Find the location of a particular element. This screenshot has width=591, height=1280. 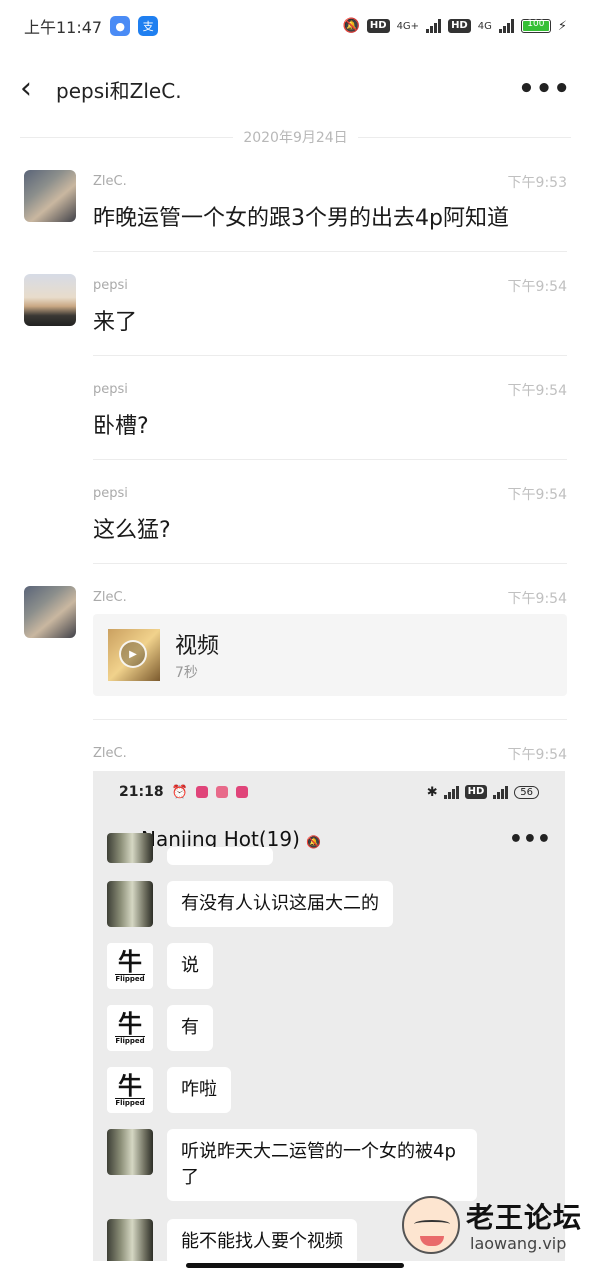

bluetooth-icon: ✱ is located at coordinates (432, 792).